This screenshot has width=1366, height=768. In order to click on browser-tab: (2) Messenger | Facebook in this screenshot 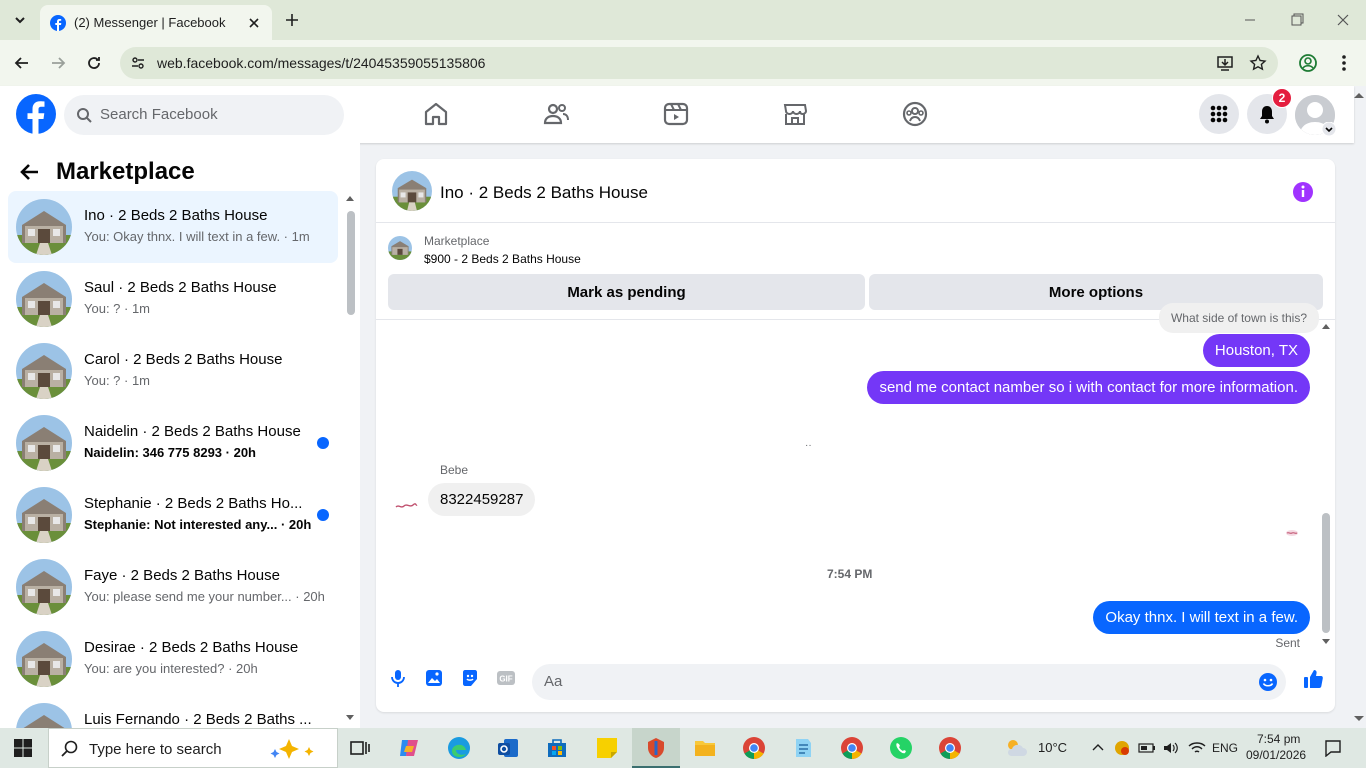, I will do `click(156, 22)`.